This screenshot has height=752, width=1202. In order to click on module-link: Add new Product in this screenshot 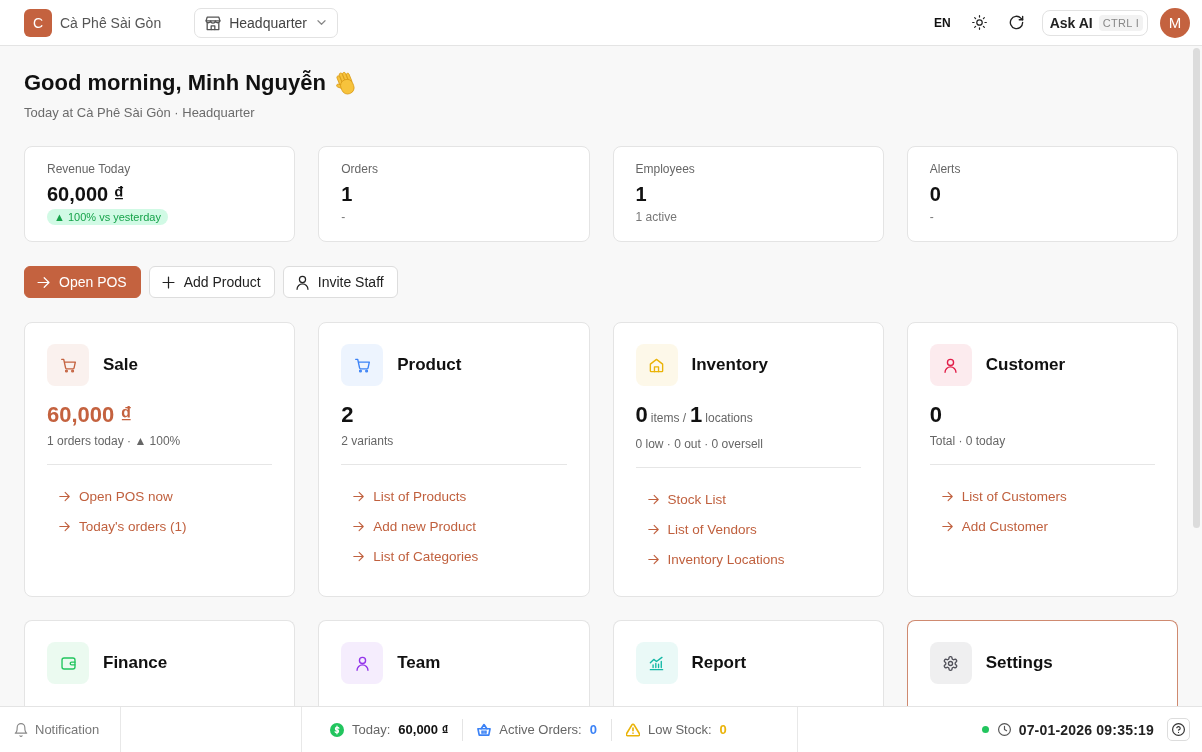, I will do `click(414, 526)`.